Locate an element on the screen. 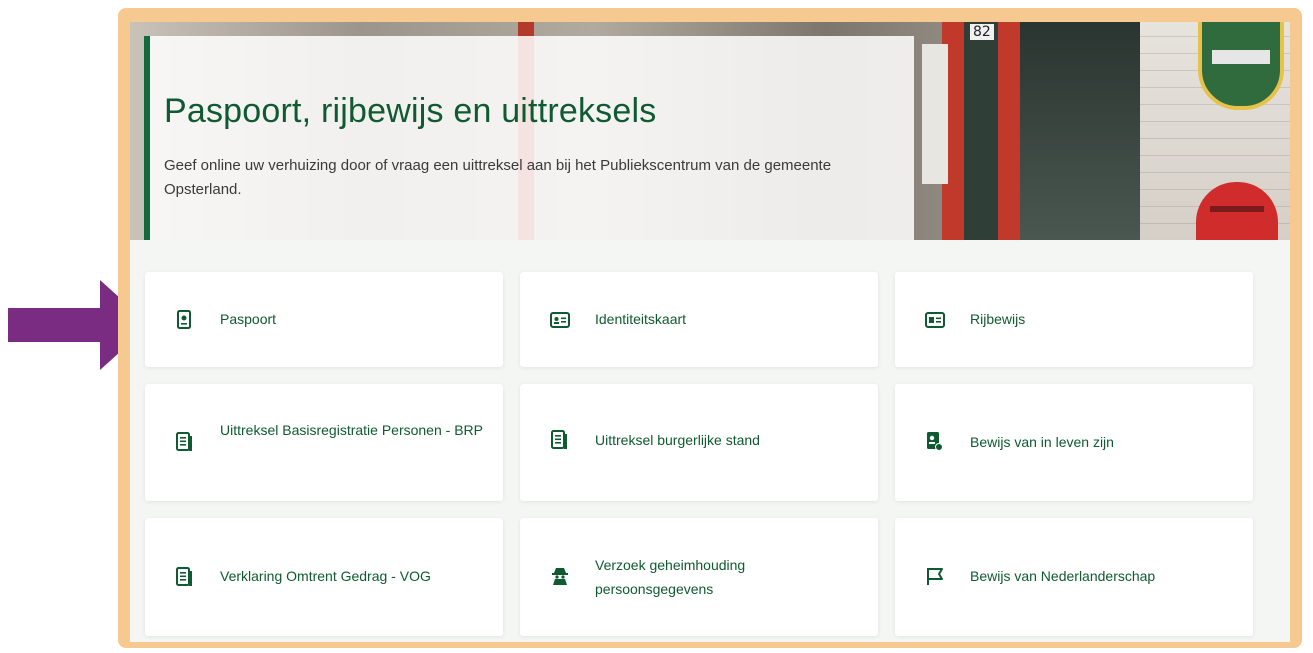 The height and width of the screenshot is (653, 1313). driver-license-icon is located at coordinates (935, 320).